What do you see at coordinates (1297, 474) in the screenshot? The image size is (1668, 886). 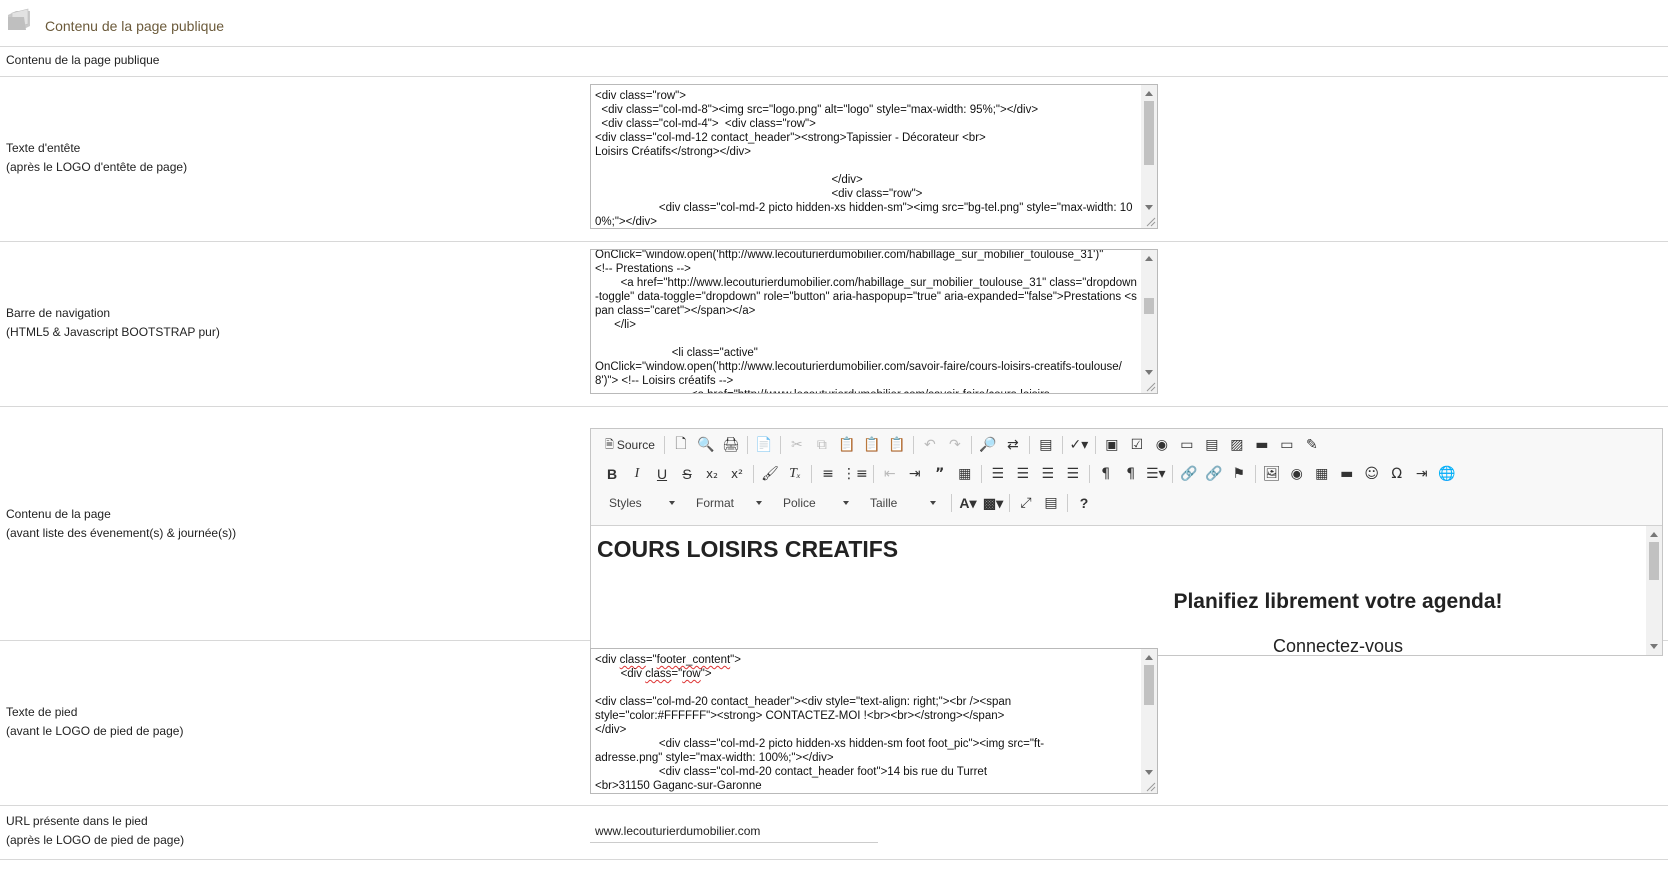 I see `flash-icon: ◉` at bounding box center [1297, 474].